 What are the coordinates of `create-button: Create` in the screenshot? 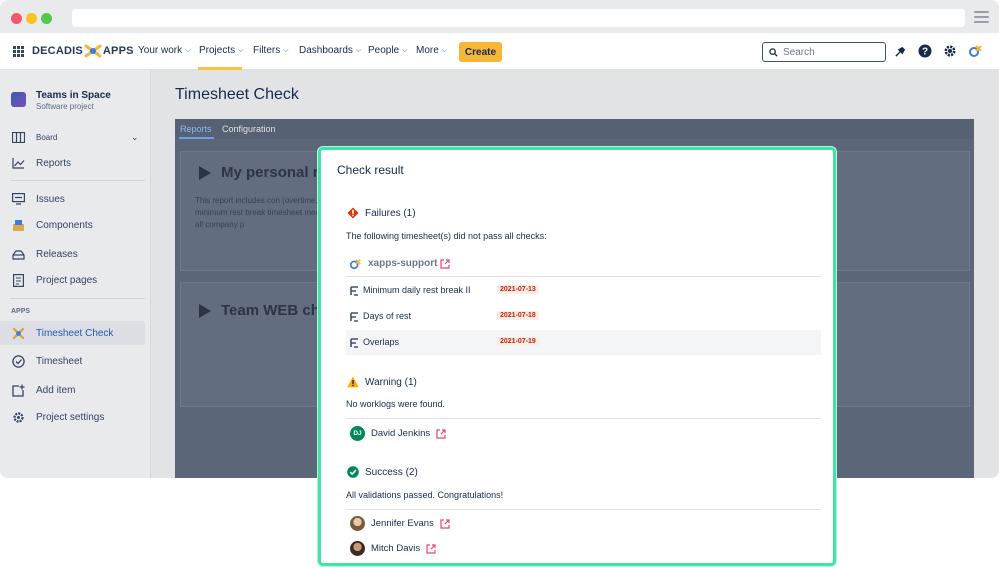 It's located at (480, 52).